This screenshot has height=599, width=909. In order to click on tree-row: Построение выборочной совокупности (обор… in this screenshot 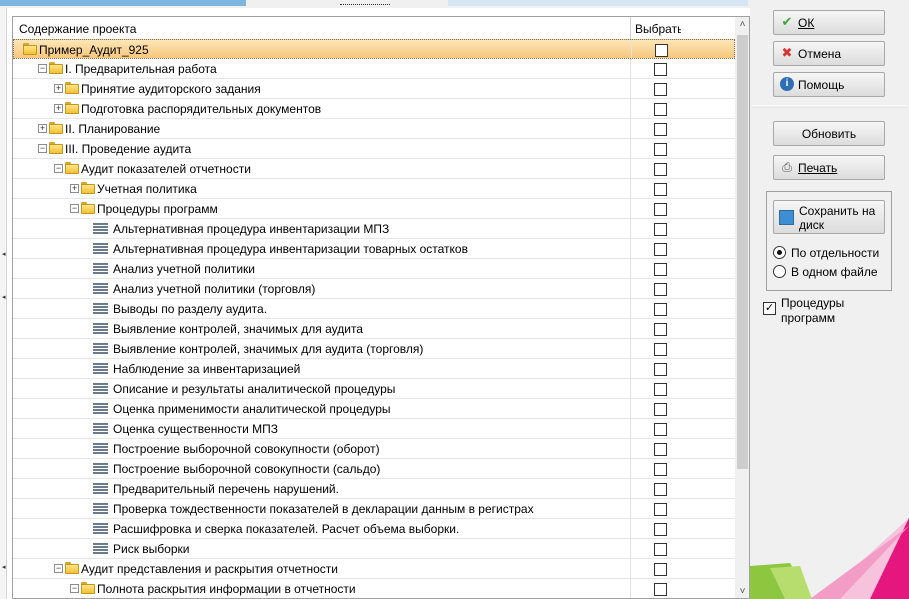, I will do `click(374, 449)`.